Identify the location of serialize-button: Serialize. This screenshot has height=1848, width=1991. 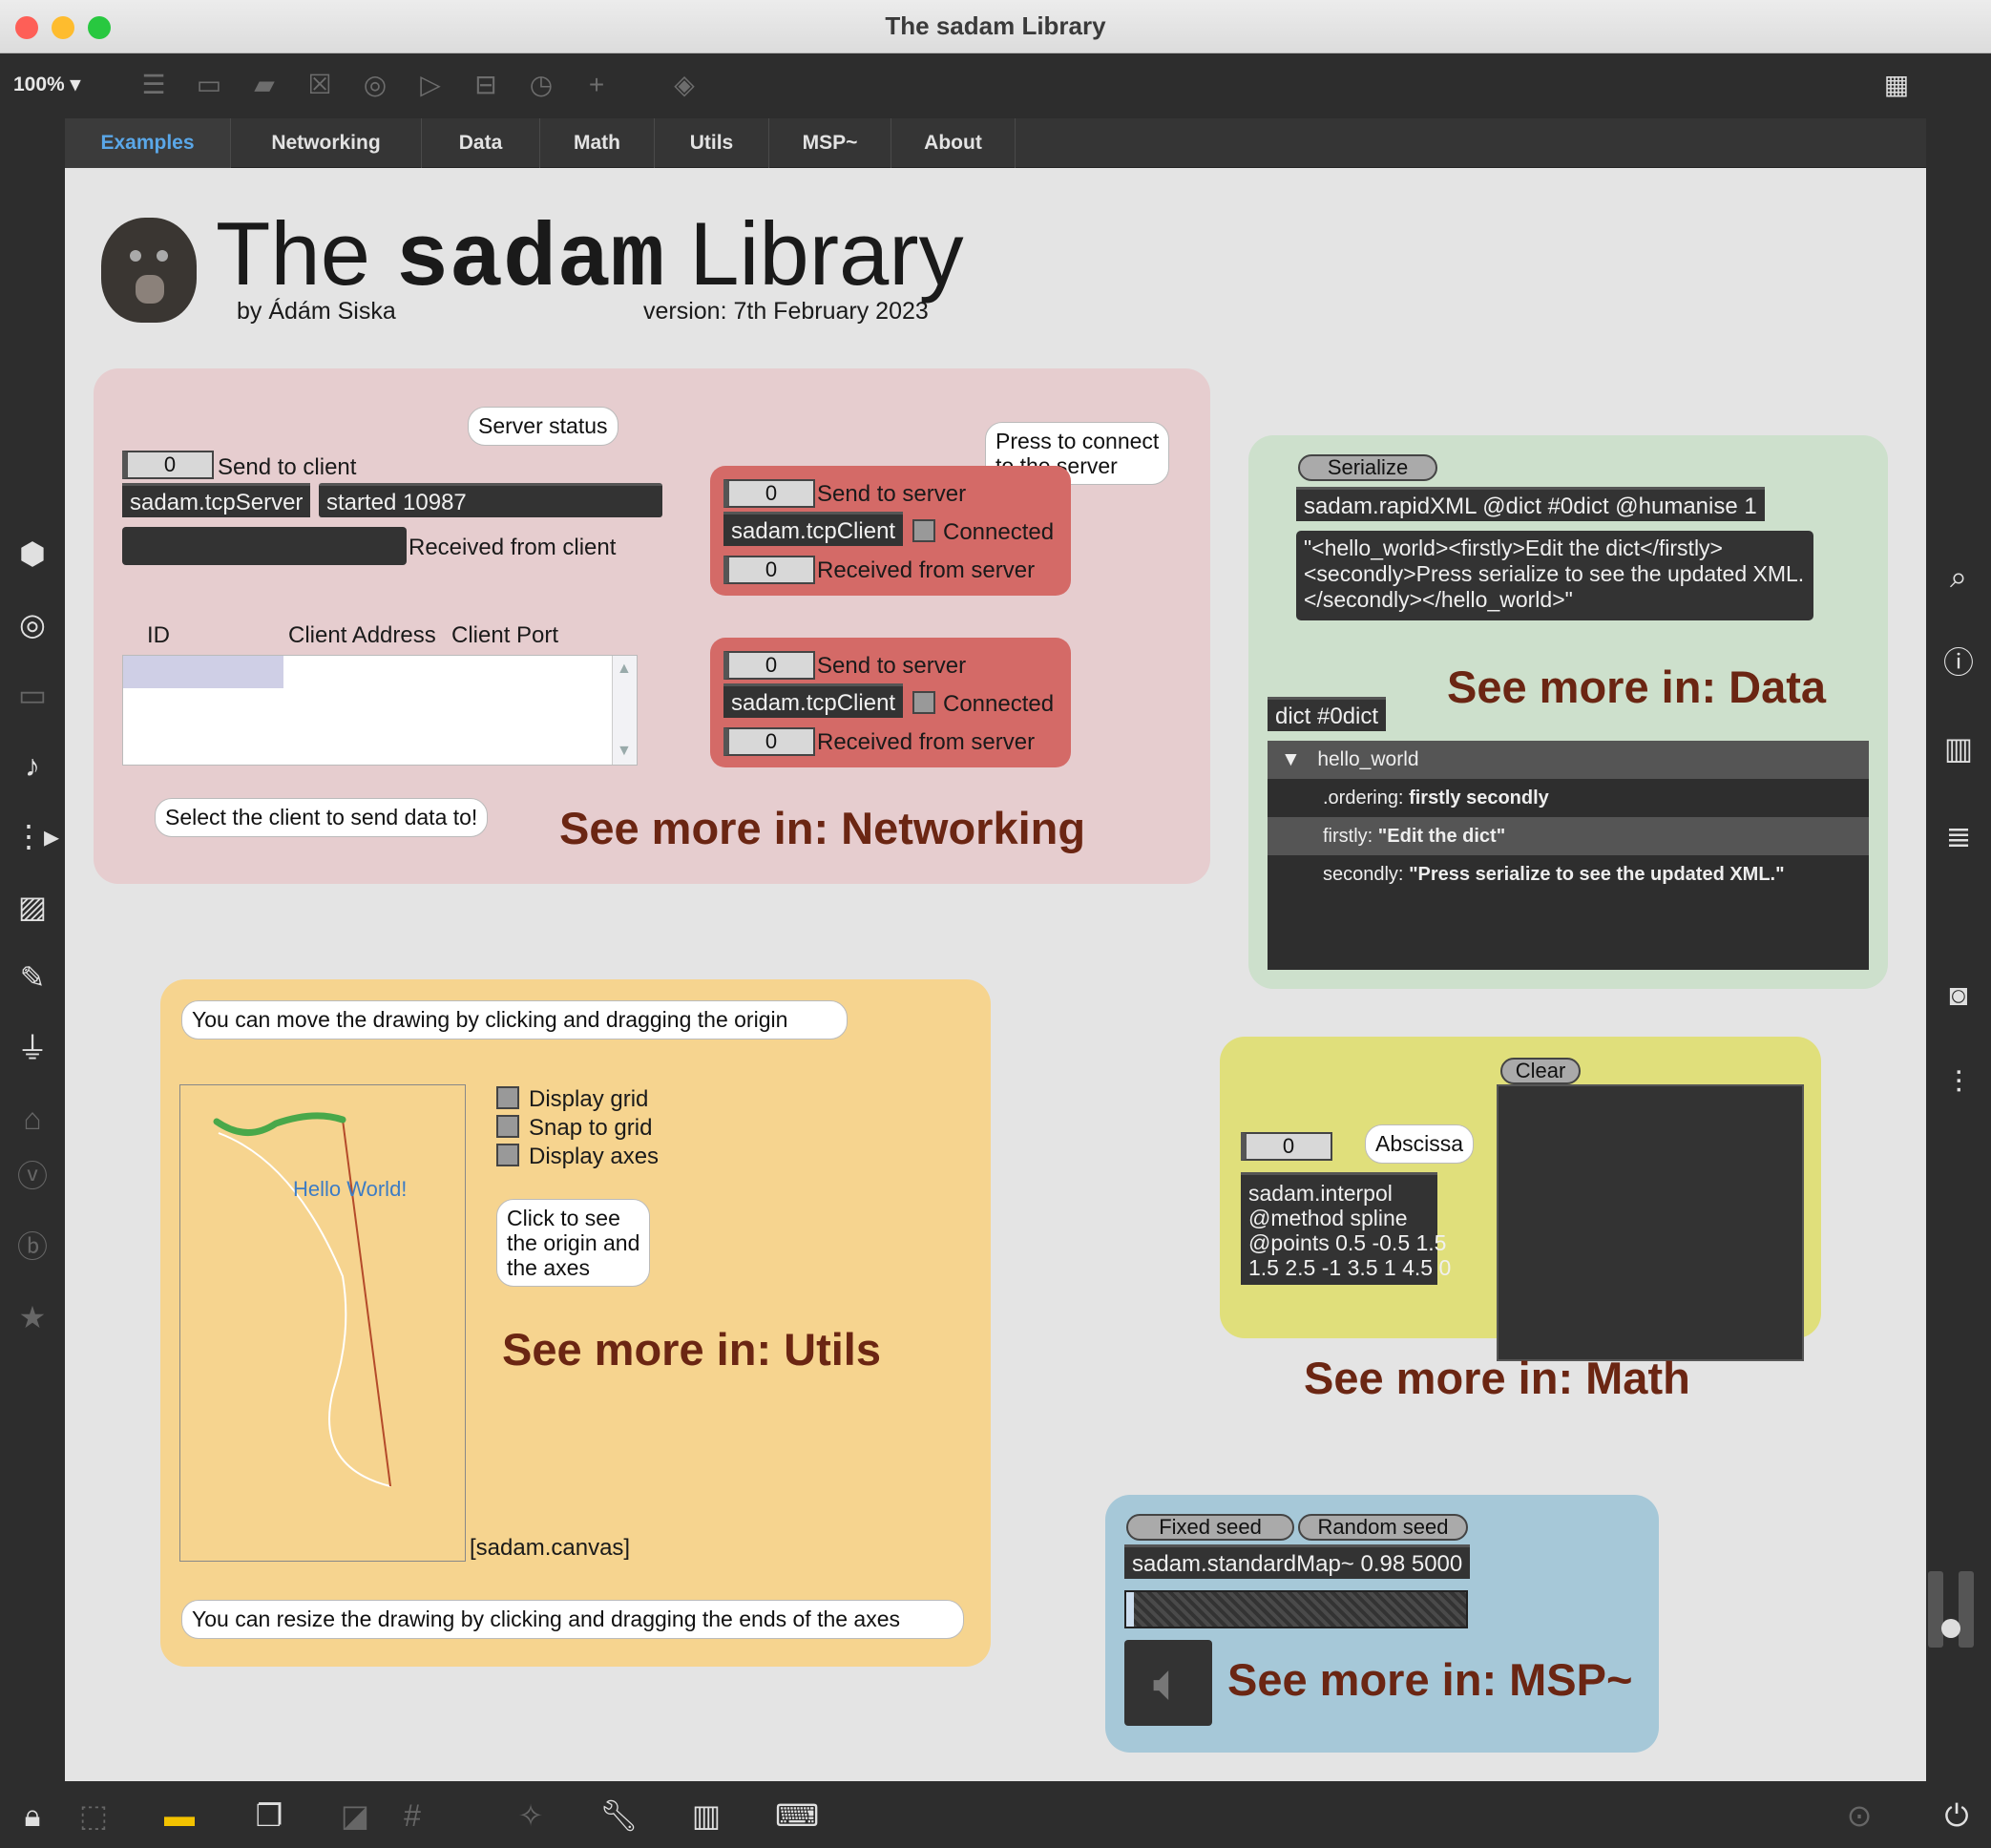
(1368, 467).